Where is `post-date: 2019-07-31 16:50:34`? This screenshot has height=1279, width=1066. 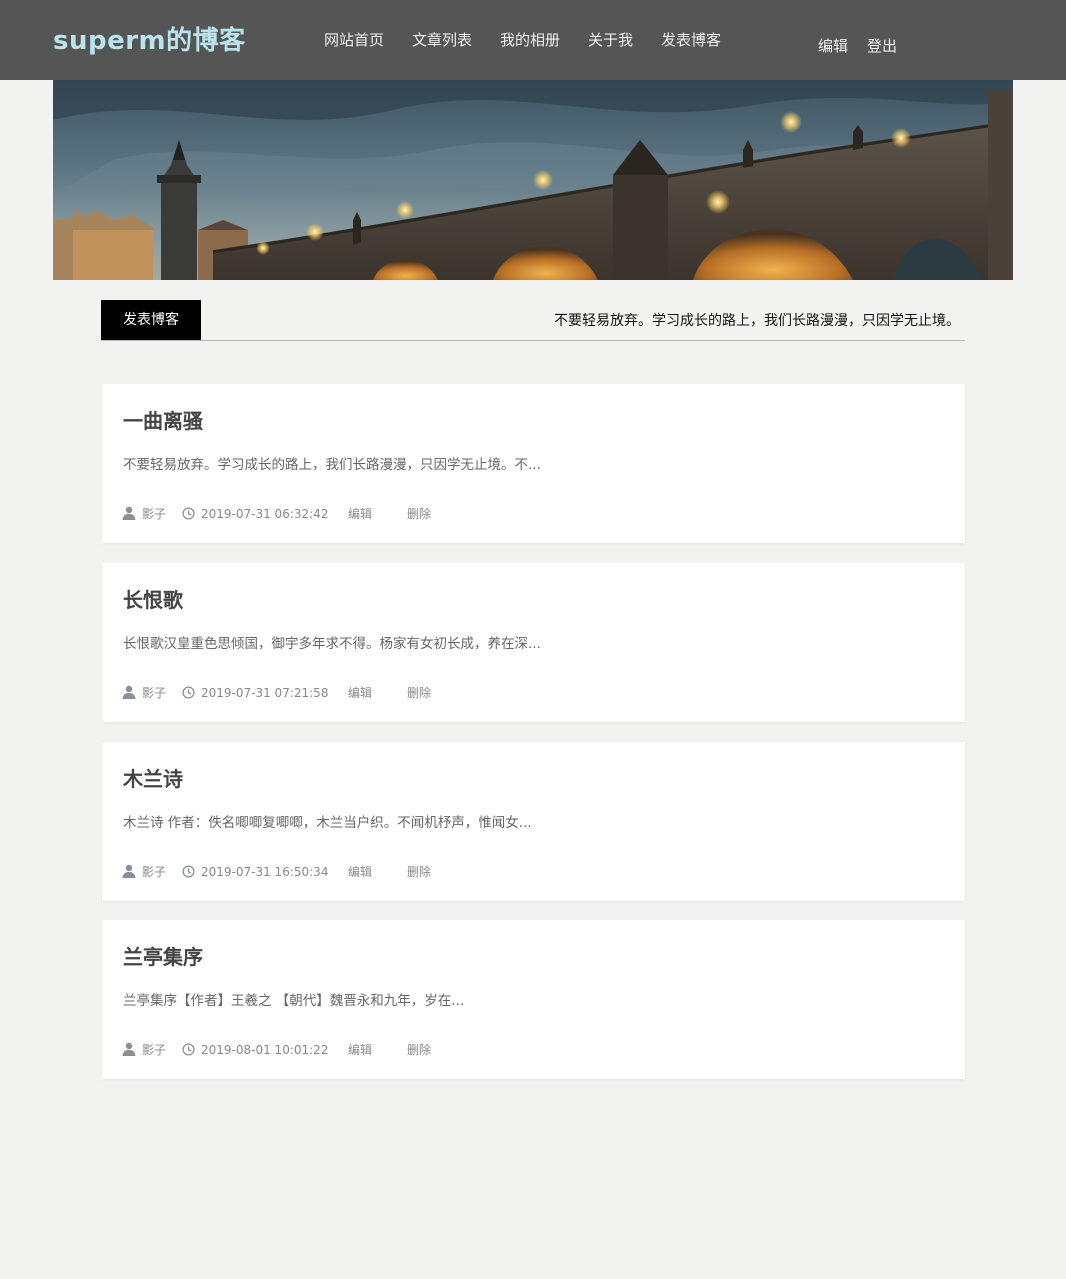
post-date: 2019-07-31 16:50:34 is located at coordinates (265, 872).